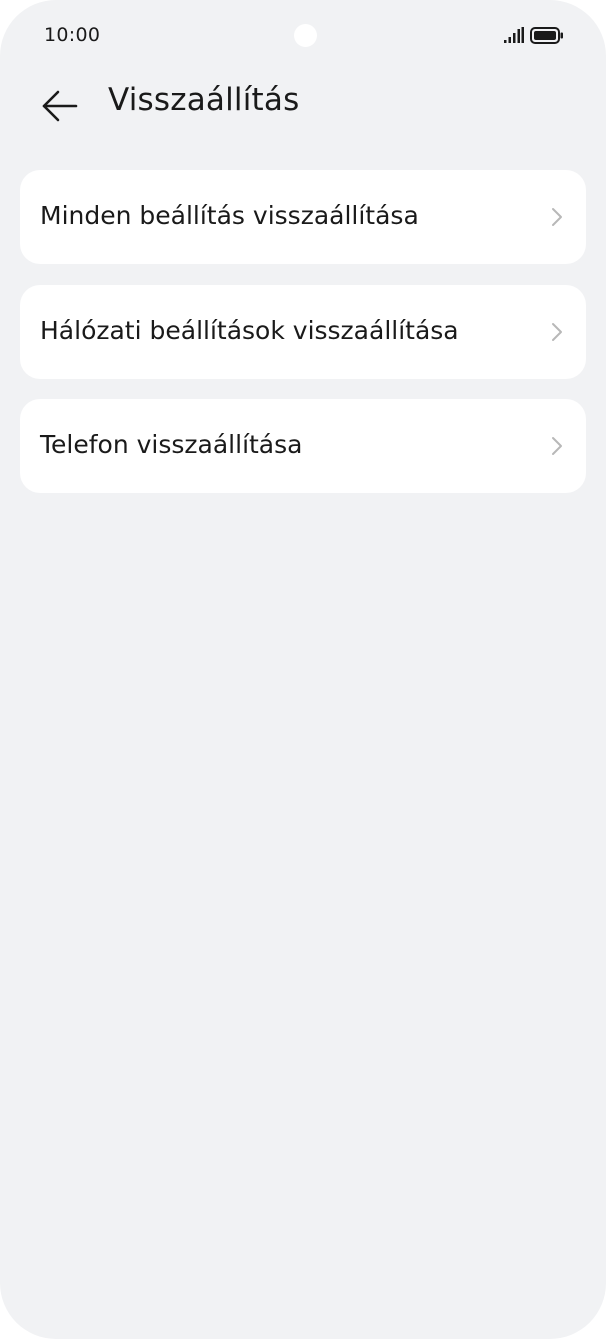  Describe the element at coordinates (303, 104) in the screenshot. I see `page-header: Visszaállítás` at that location.